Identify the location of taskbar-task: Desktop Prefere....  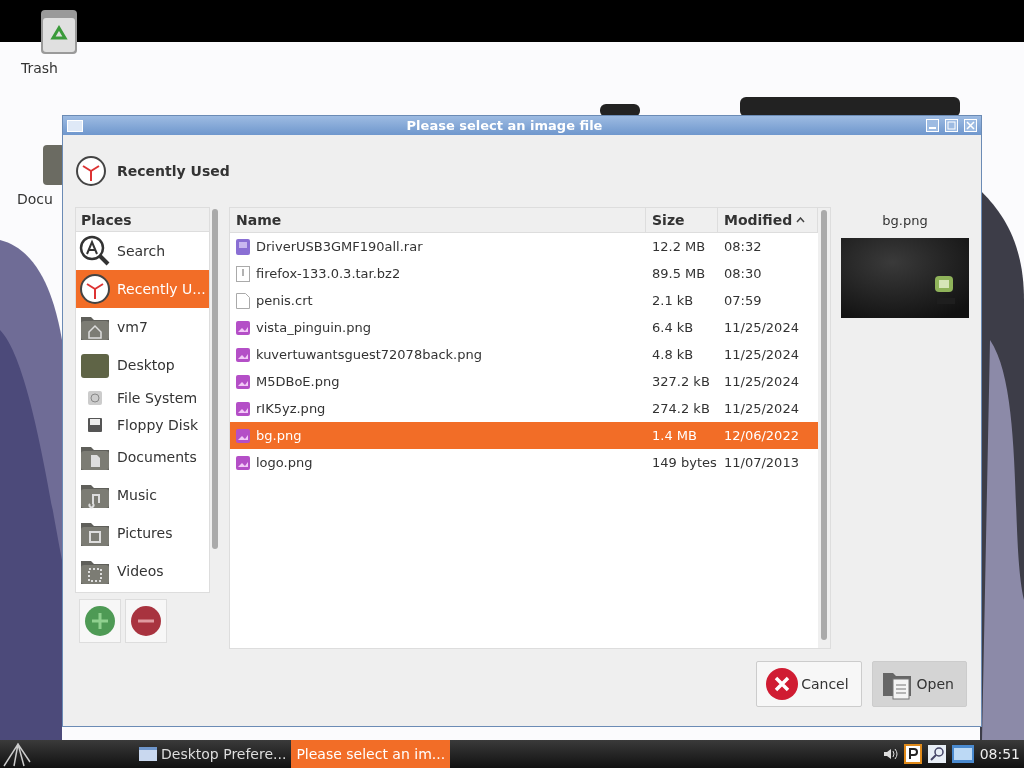
(213, 754).